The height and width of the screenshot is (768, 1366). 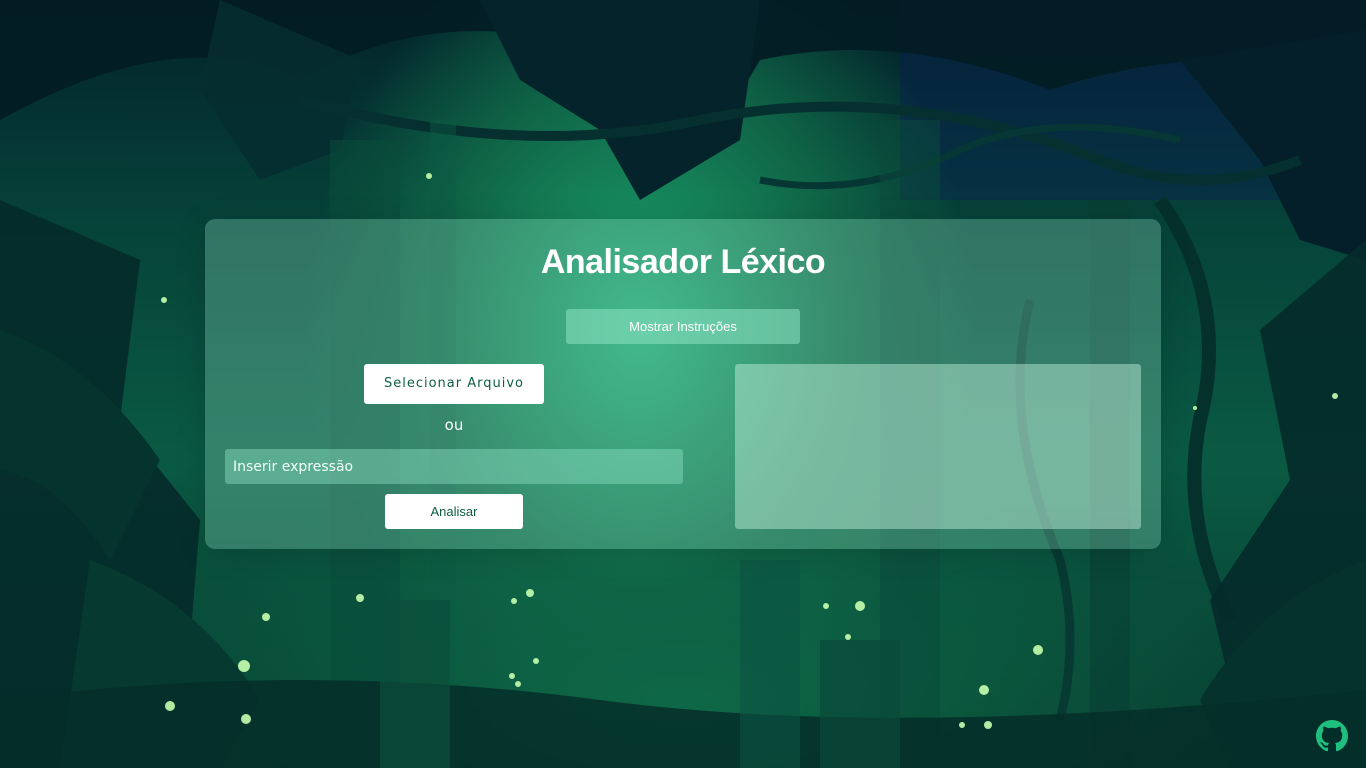 I want to click on github-icon, so click(x=1332, y=736).